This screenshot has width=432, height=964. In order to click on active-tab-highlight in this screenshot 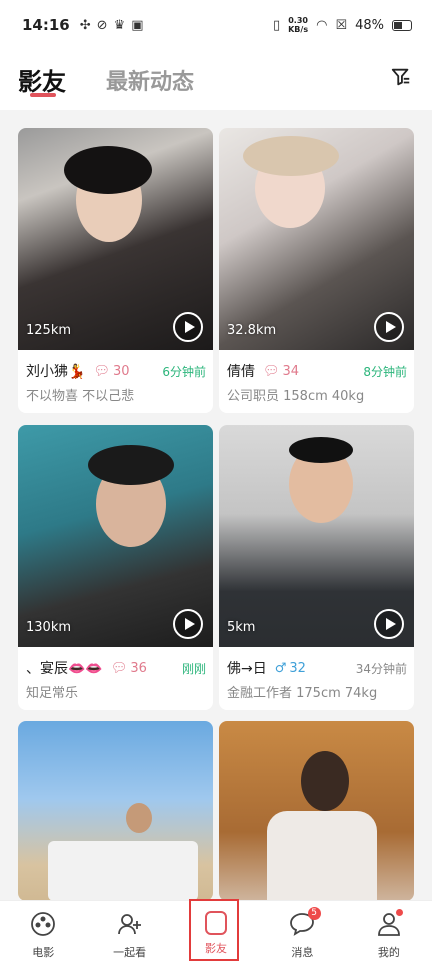, I will do `click(214, 930)`.